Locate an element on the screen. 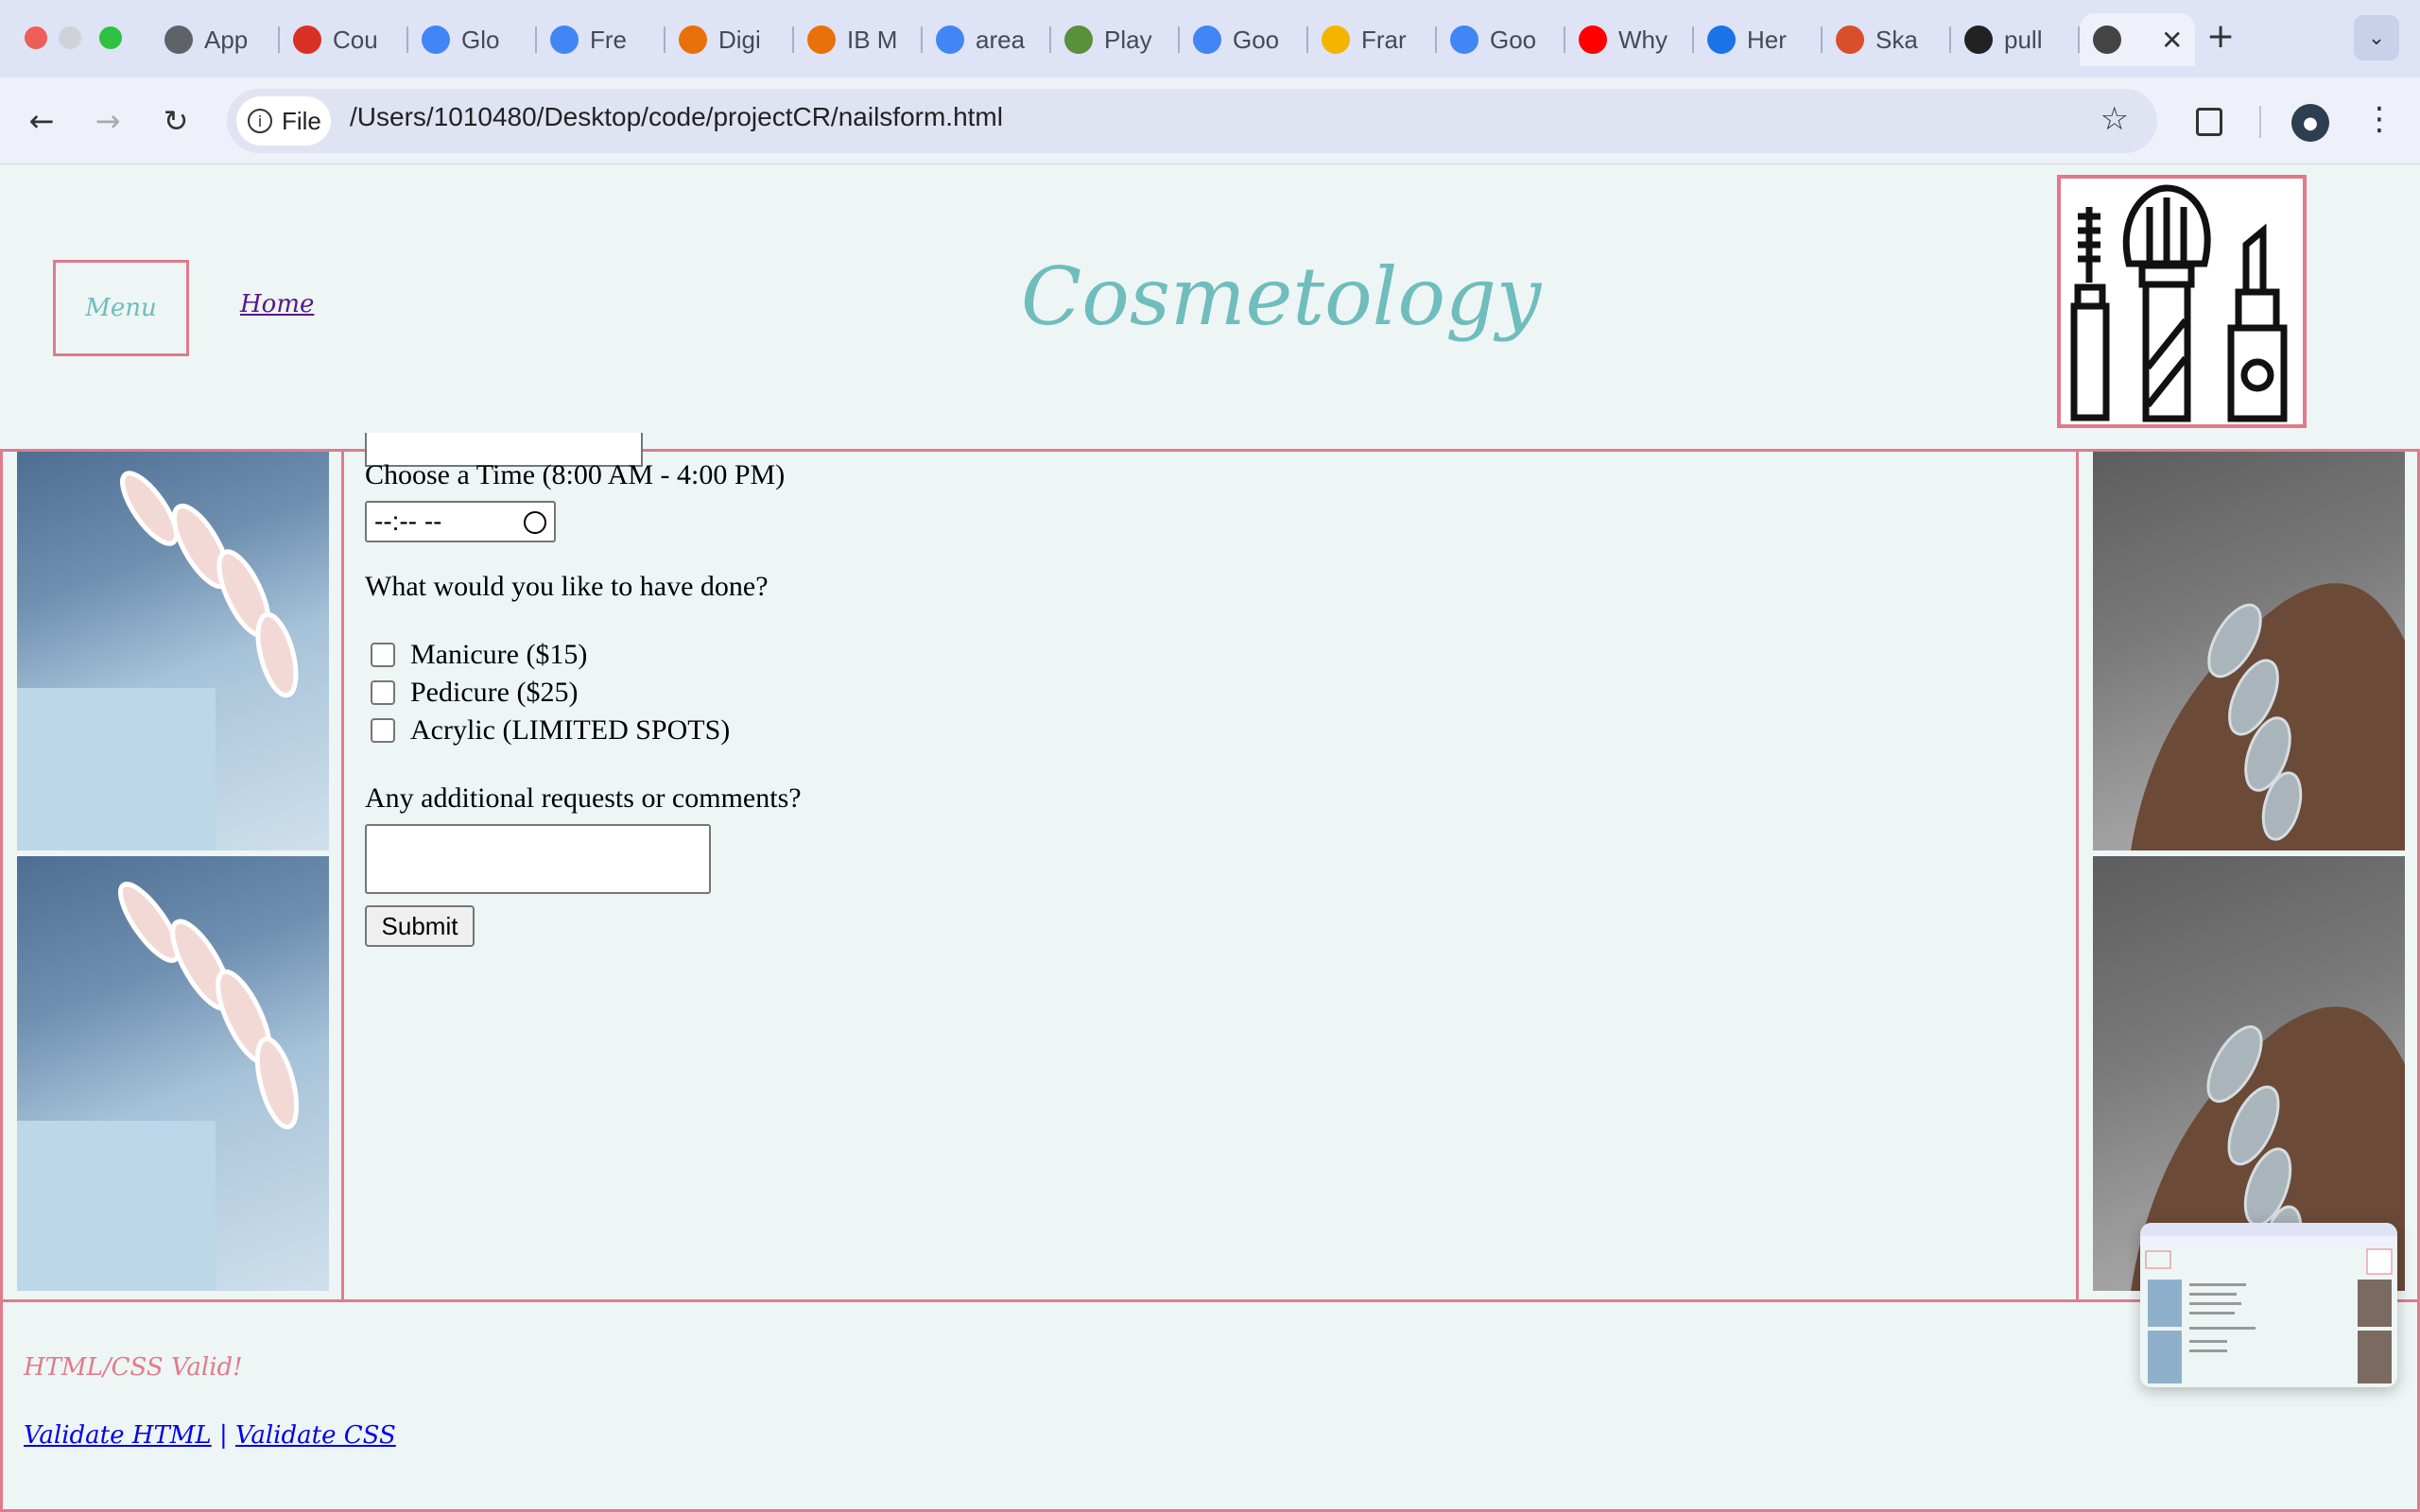 The width and height of the screenshot is (2420, 1512). browser-tab: App is located at coordinates (215, 39).